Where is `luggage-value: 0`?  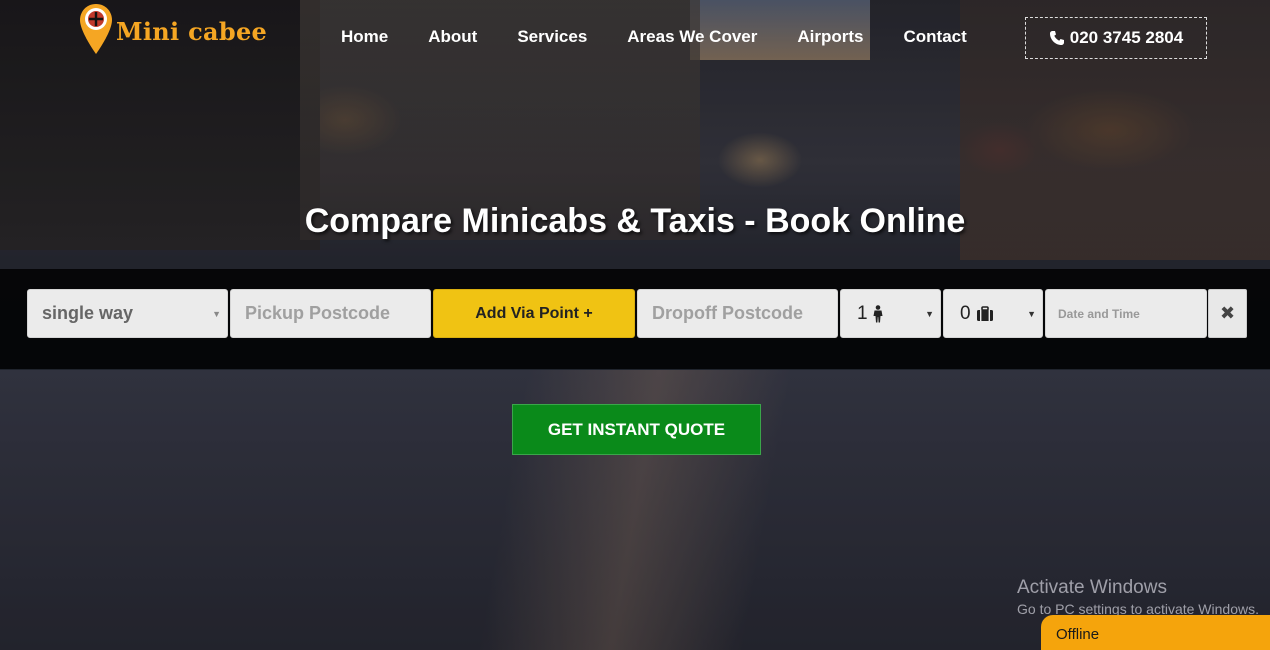
luggage-value: 0 is located at coordinates (965, 313).